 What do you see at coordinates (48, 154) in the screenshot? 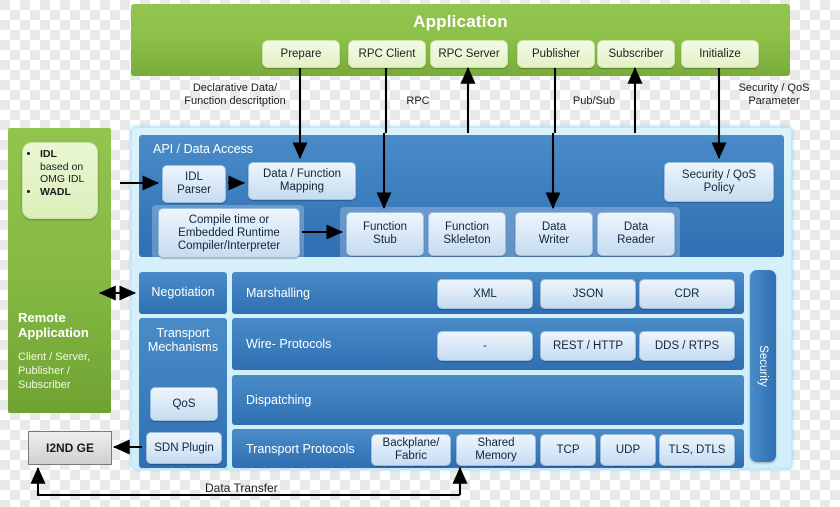
I see `idl-item-name: IDL` at bounding box center [48, 154].